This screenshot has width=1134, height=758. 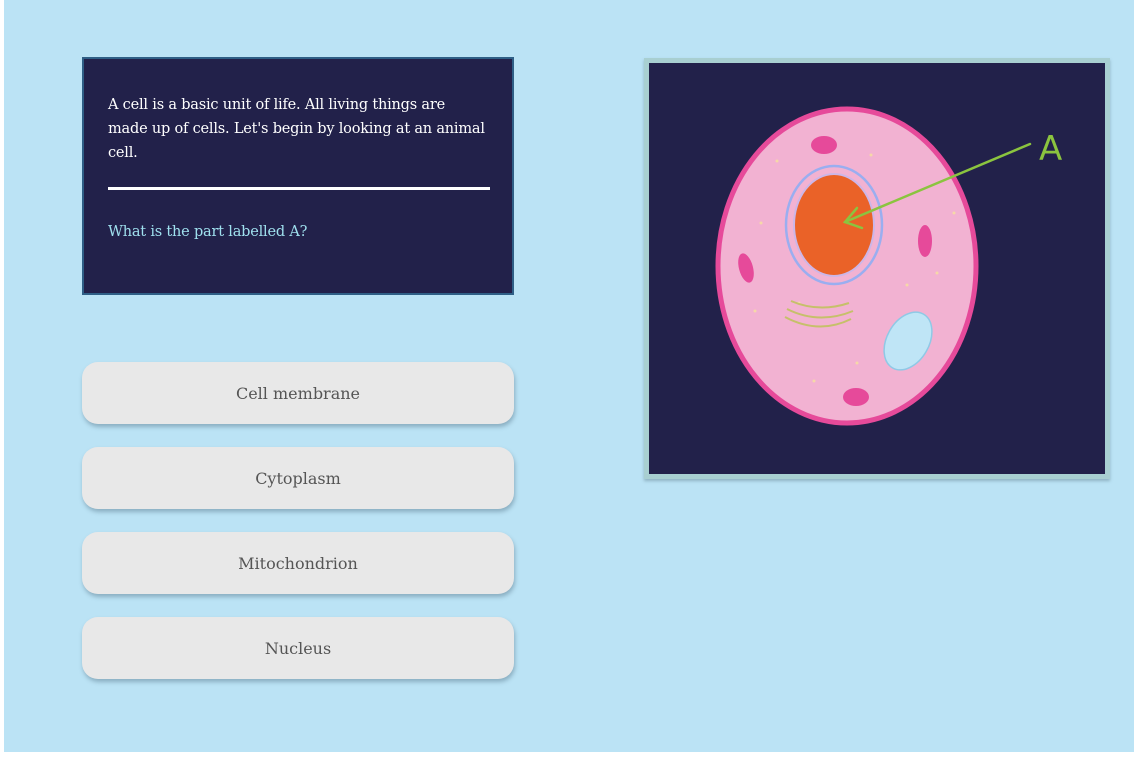 I want to click on label-a: A, so click(x=1050, y=149).